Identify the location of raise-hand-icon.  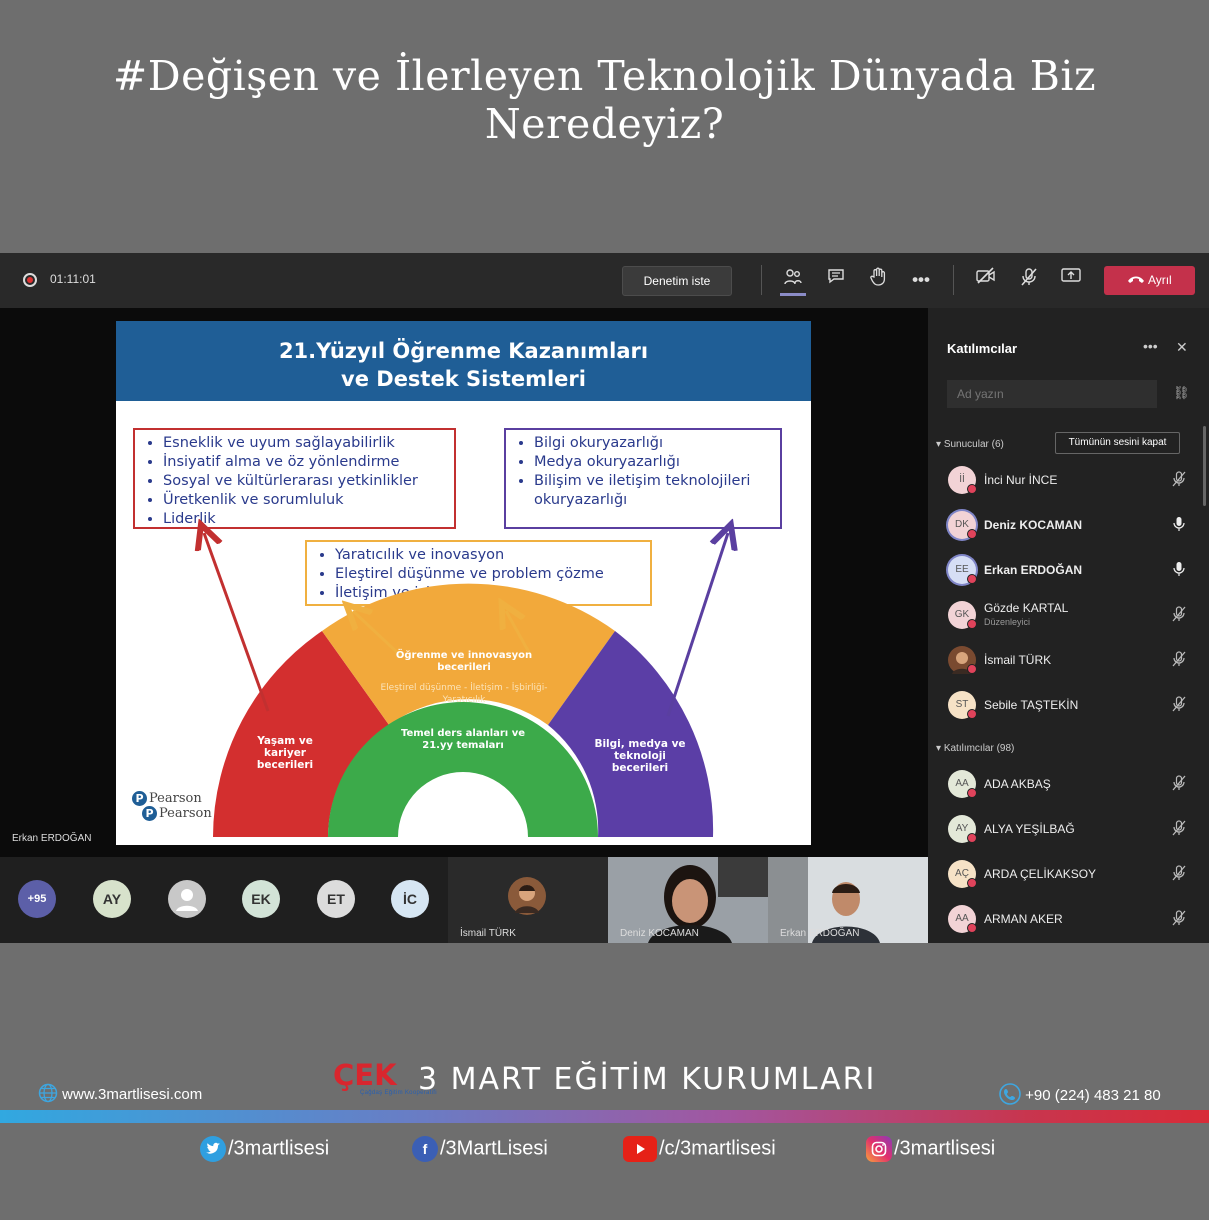
(878, 280).